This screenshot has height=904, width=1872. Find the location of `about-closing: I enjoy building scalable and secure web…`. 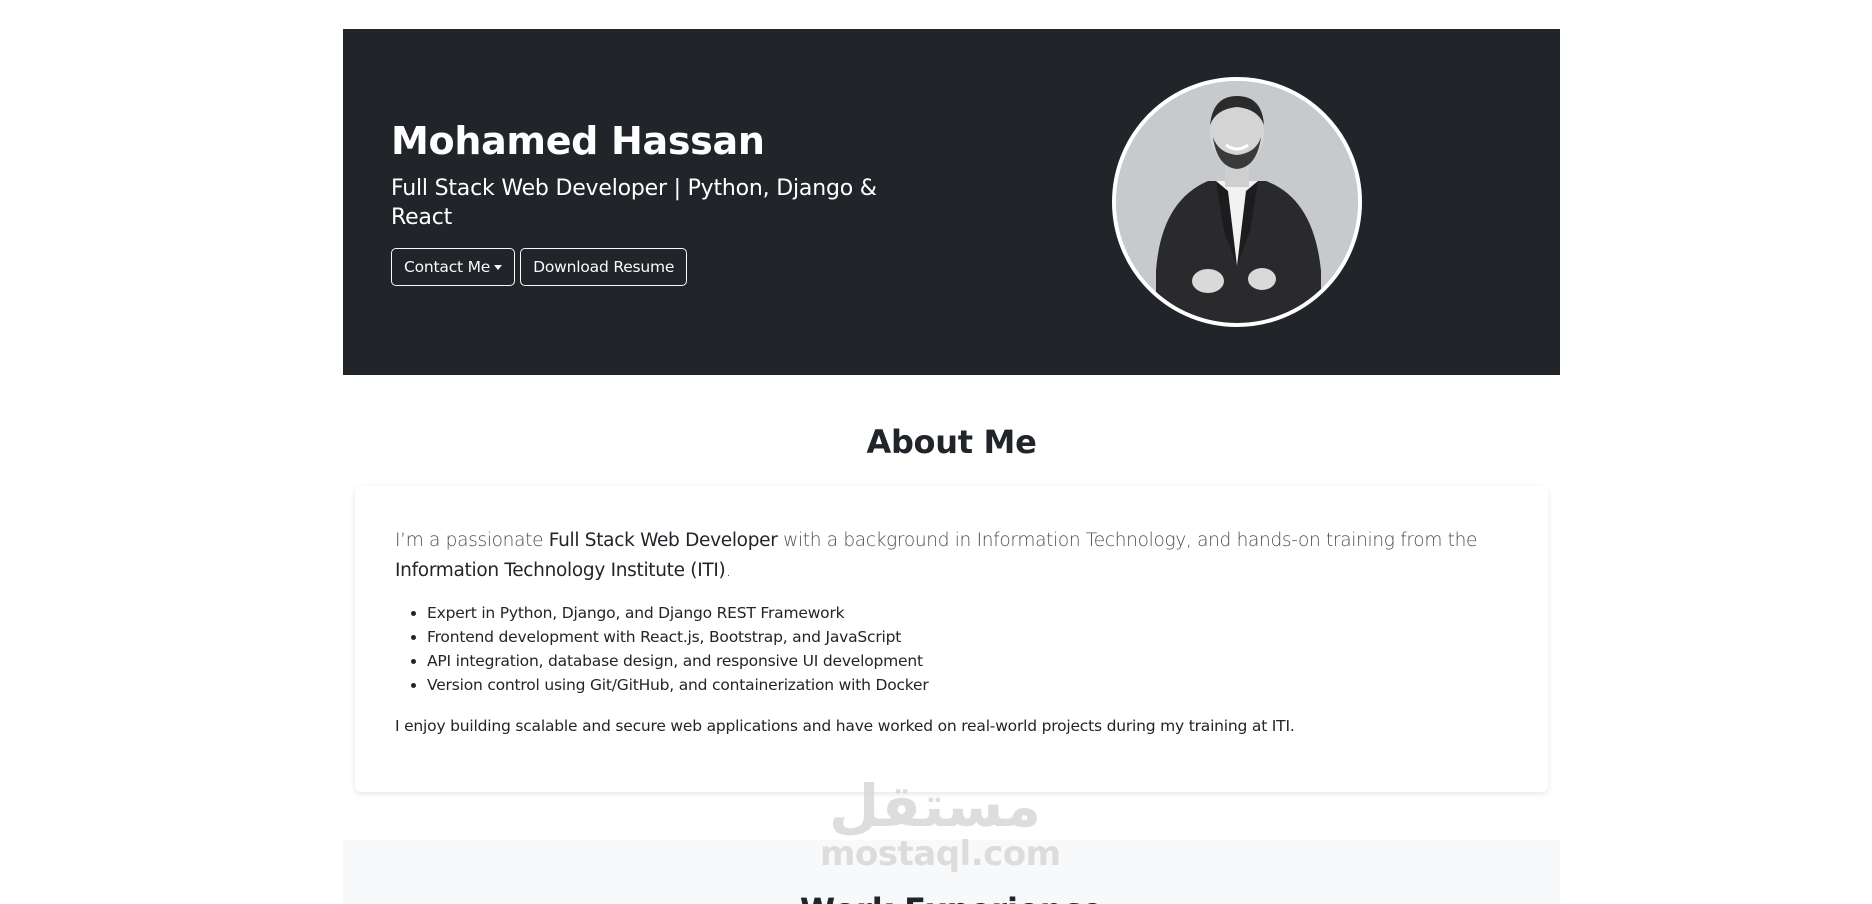

about-closing: I enjoy building scalable and secure web… is located at coordinates (845, 726).